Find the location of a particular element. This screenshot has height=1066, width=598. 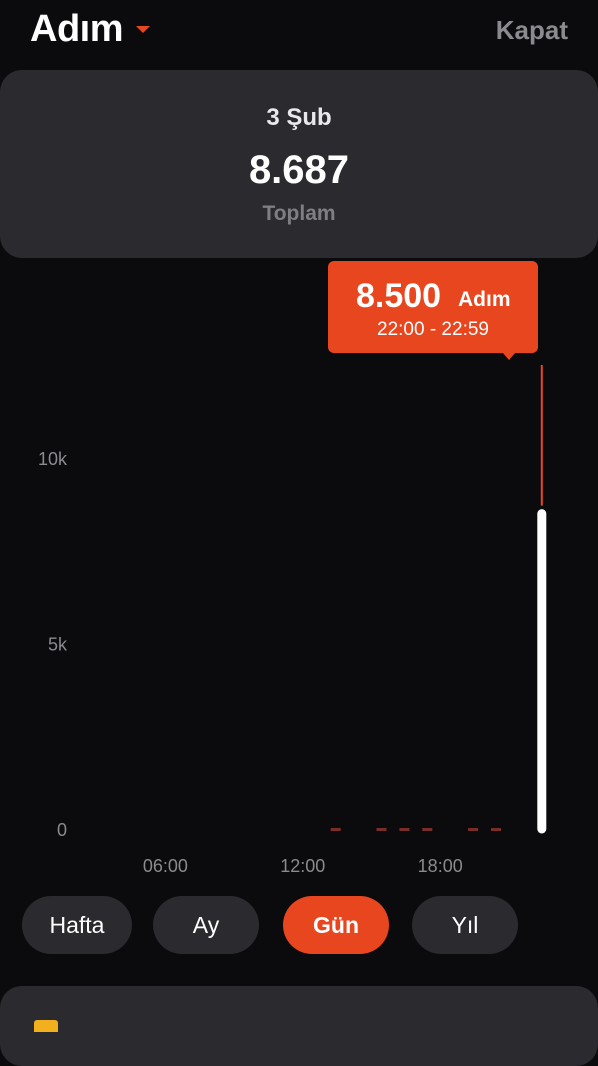

x-tick-label: 18:00 is located at coordinates (440, 866).